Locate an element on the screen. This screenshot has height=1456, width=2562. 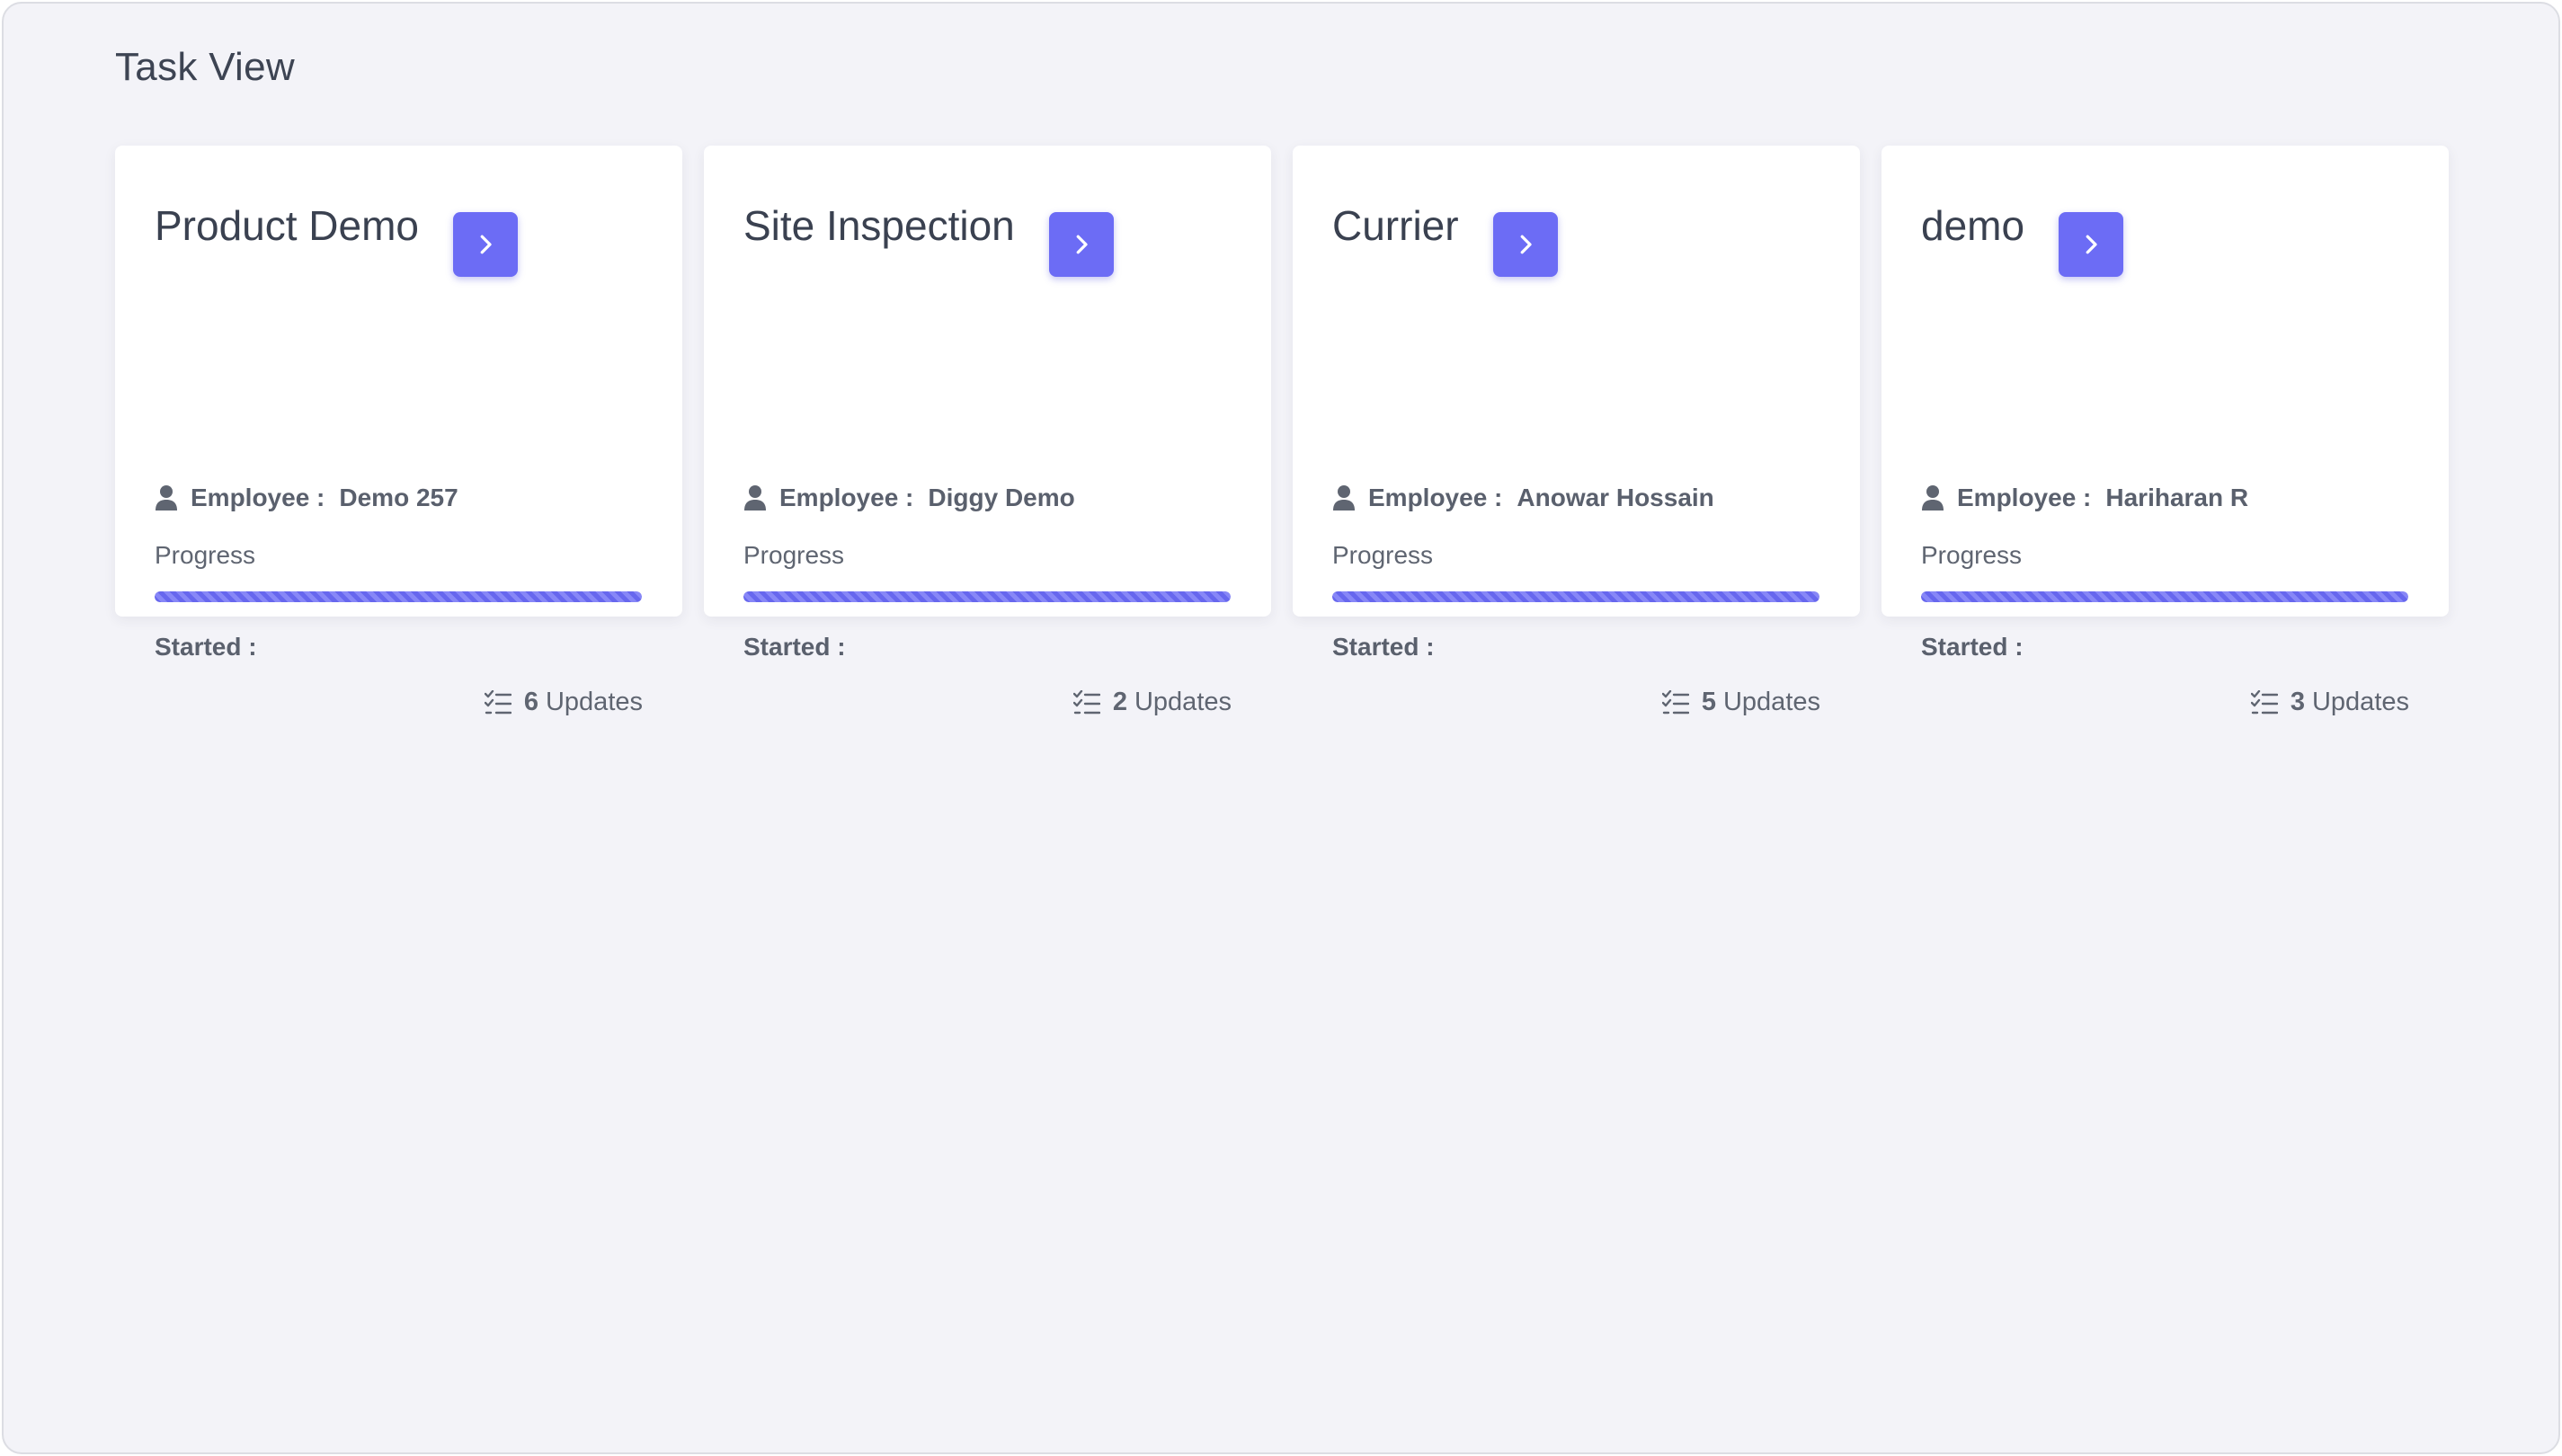
employee-row: Employee : Diggy Demo is located at coordinates (909, 498).